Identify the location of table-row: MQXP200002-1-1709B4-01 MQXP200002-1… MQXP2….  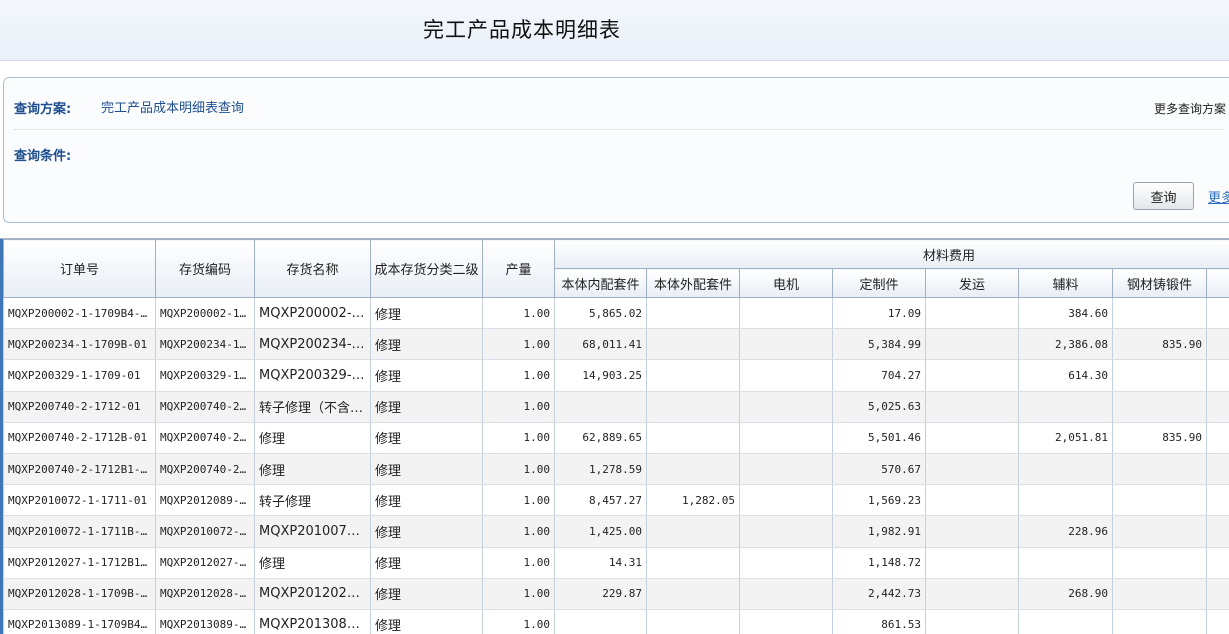
(616, 313).